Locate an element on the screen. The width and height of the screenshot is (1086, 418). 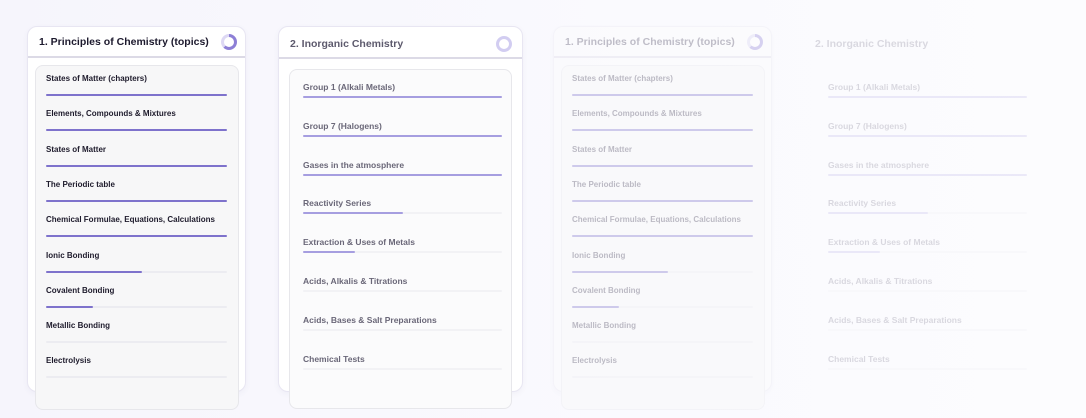
chapter-label: Extraction & Uses of Metals is located at coordinates (884, 242).